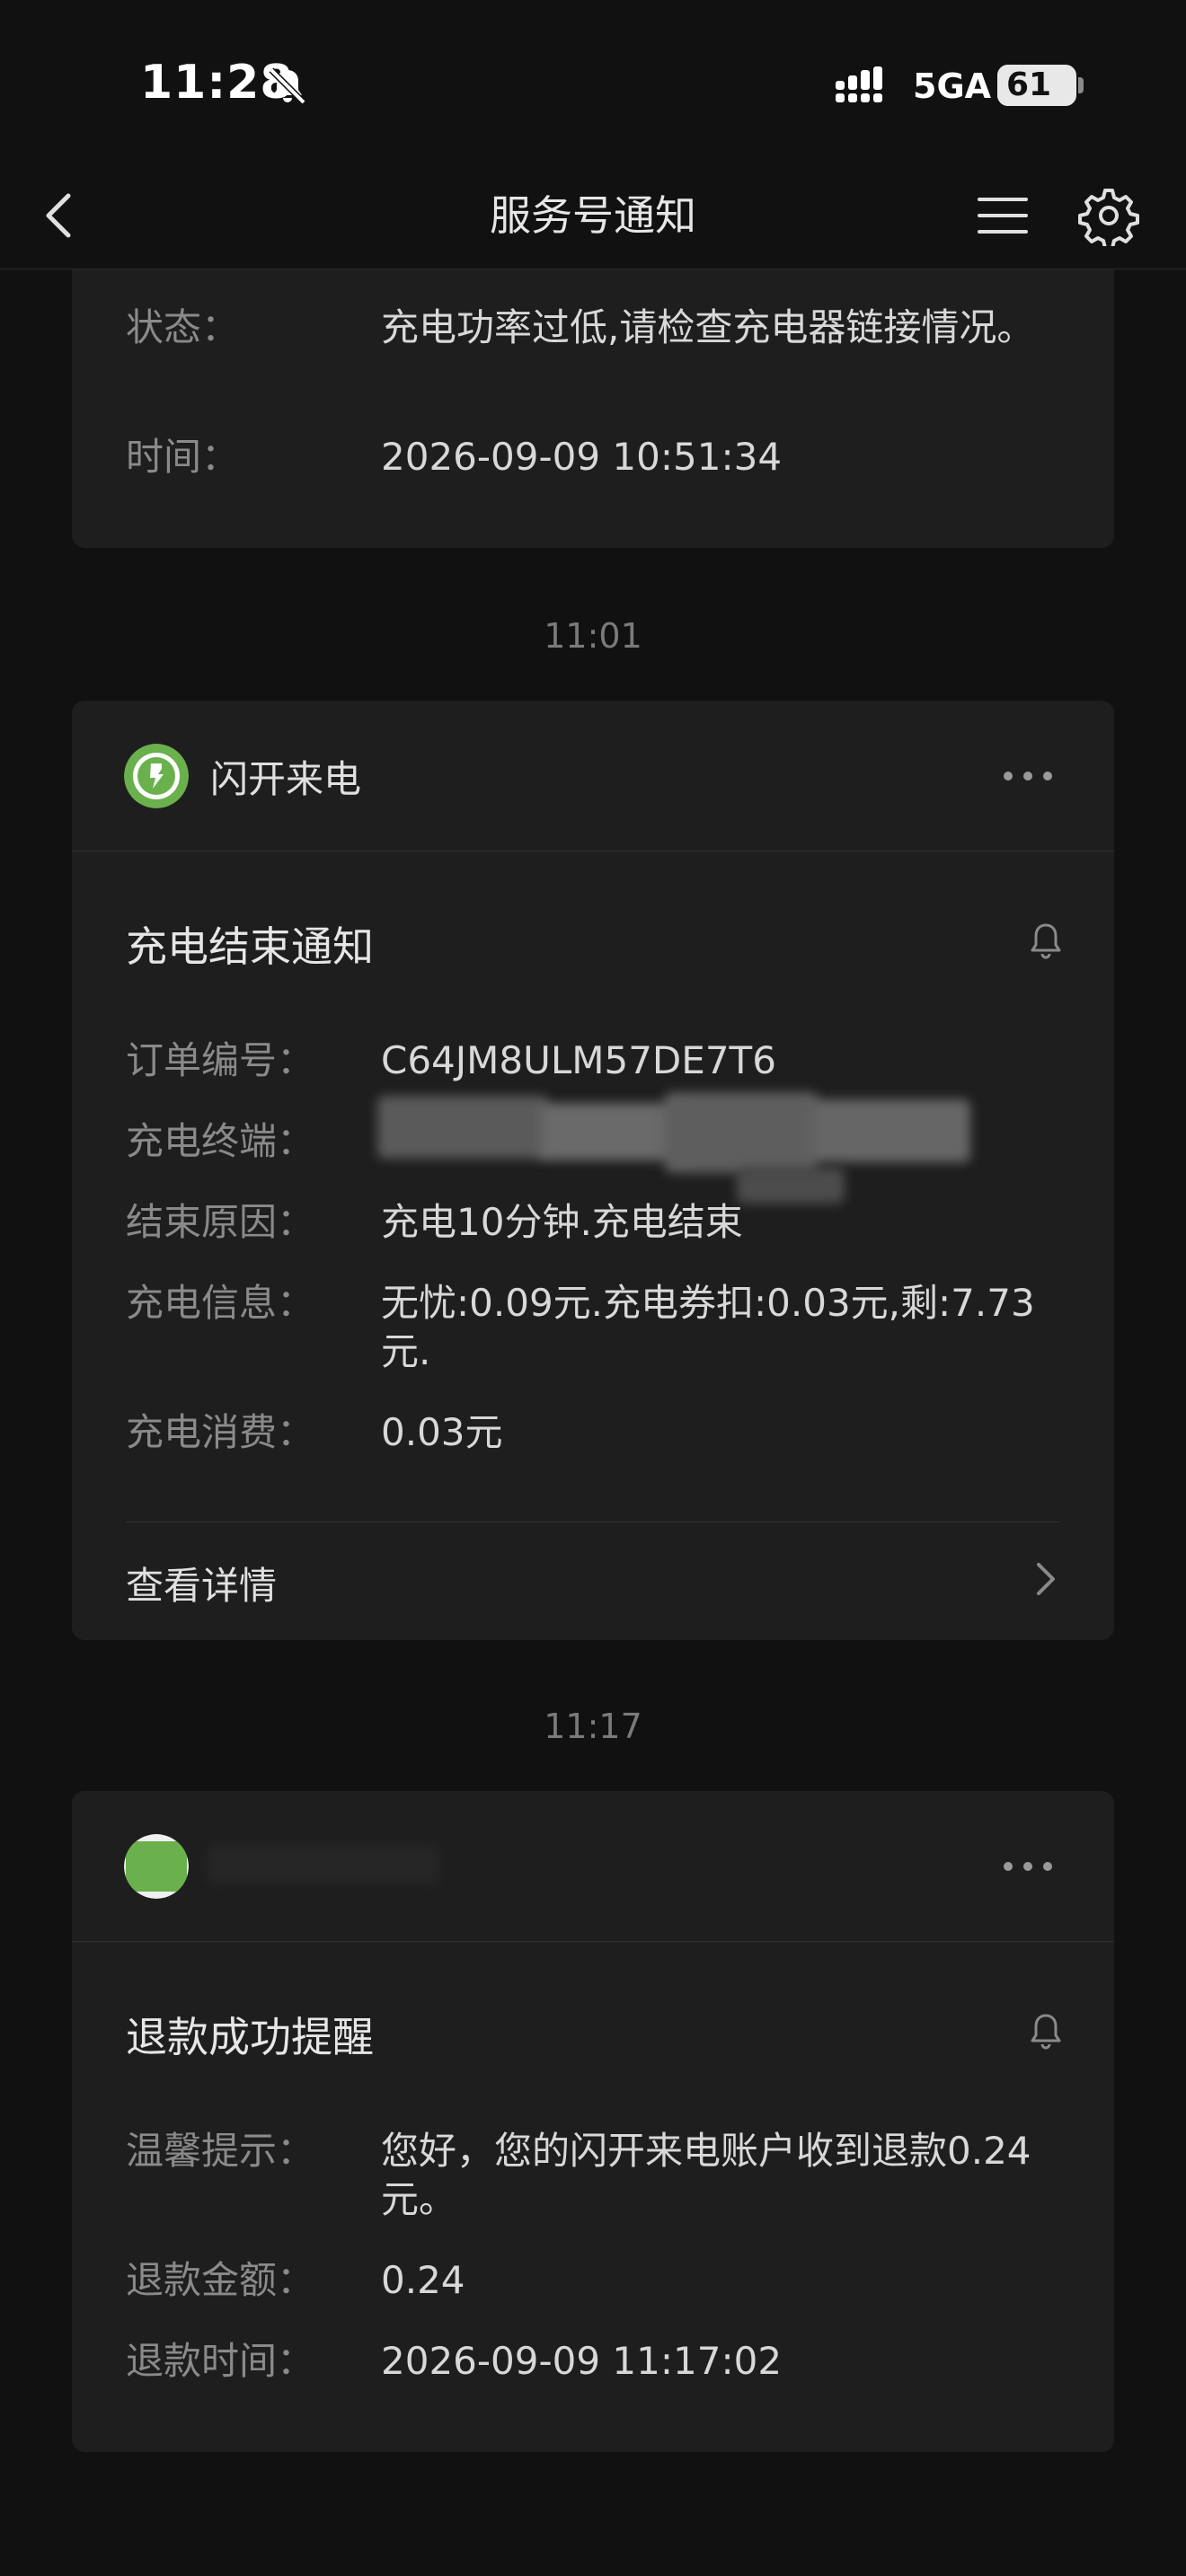 This screenshot has width=1186, height=2576. What do you see at coordinates (708, 327) in the screenshot?
I see `field-value: 充电功率过低,请检查充电器链接情况。` at bounding box center [708, 327].